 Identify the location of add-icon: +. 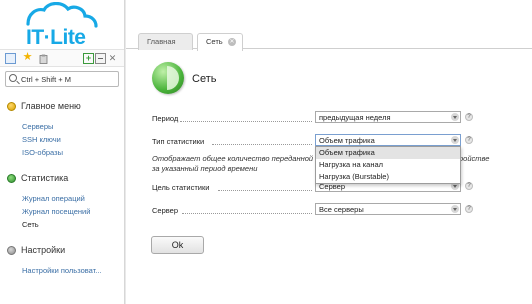
(88, 58).